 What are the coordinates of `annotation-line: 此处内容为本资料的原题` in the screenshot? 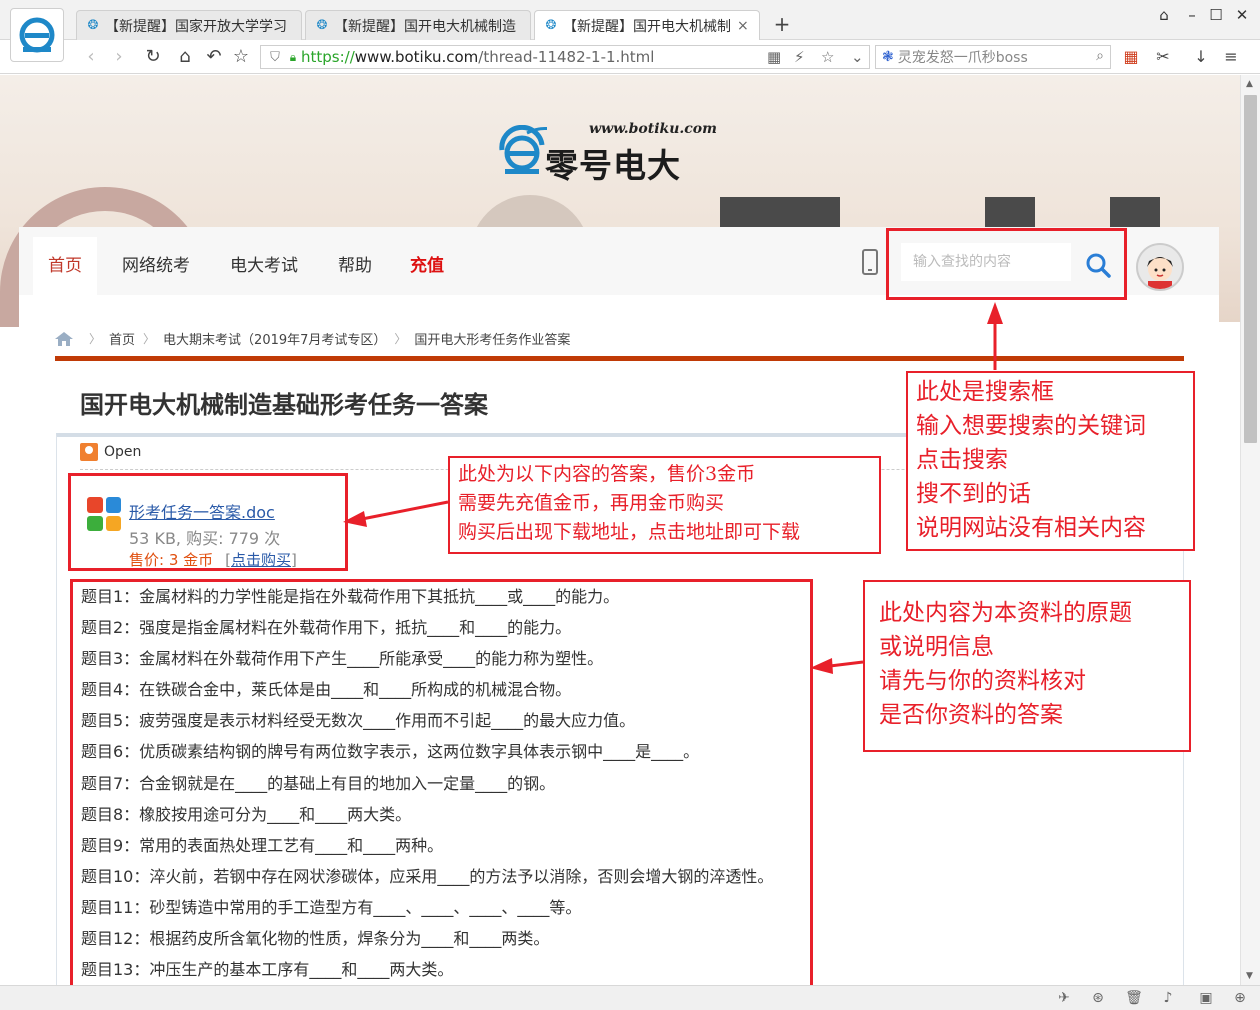 It's located at (1005, 613).